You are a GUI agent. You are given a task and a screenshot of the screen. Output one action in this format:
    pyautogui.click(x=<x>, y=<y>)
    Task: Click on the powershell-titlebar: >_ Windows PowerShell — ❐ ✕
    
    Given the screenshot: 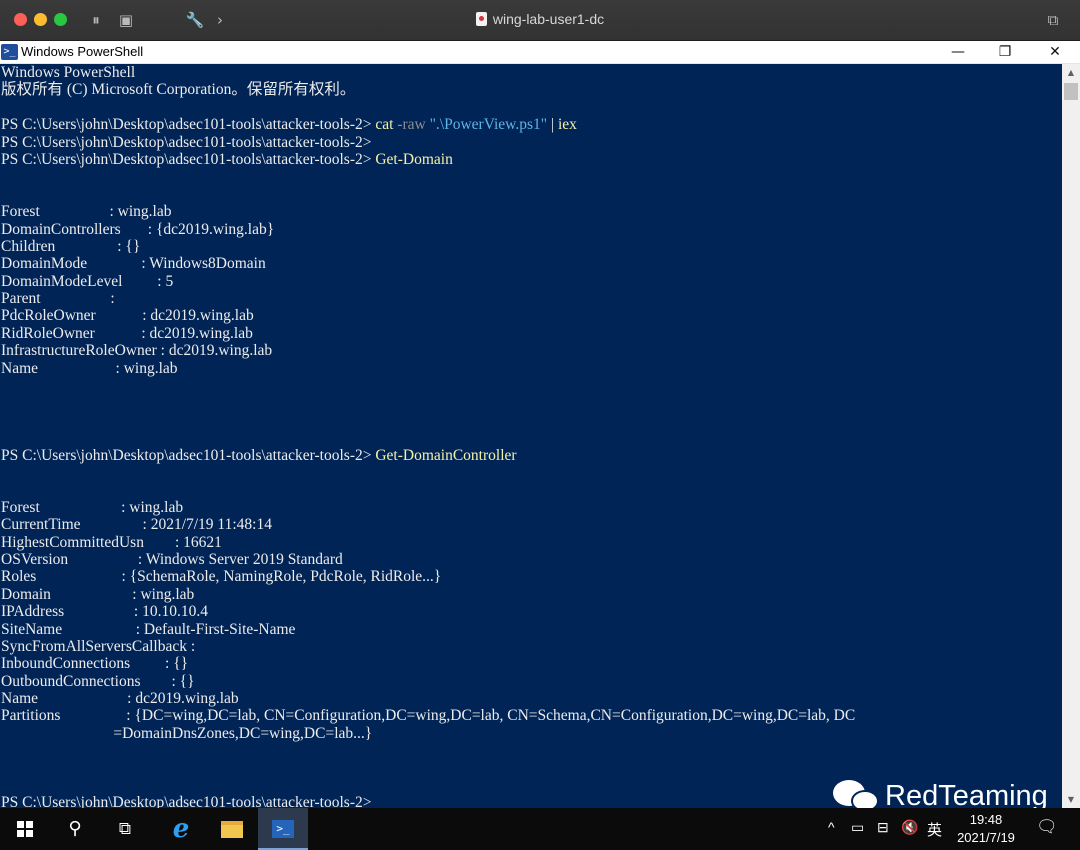 What is the action you would take?
    pyautogui.click(x=540, y=52)
    